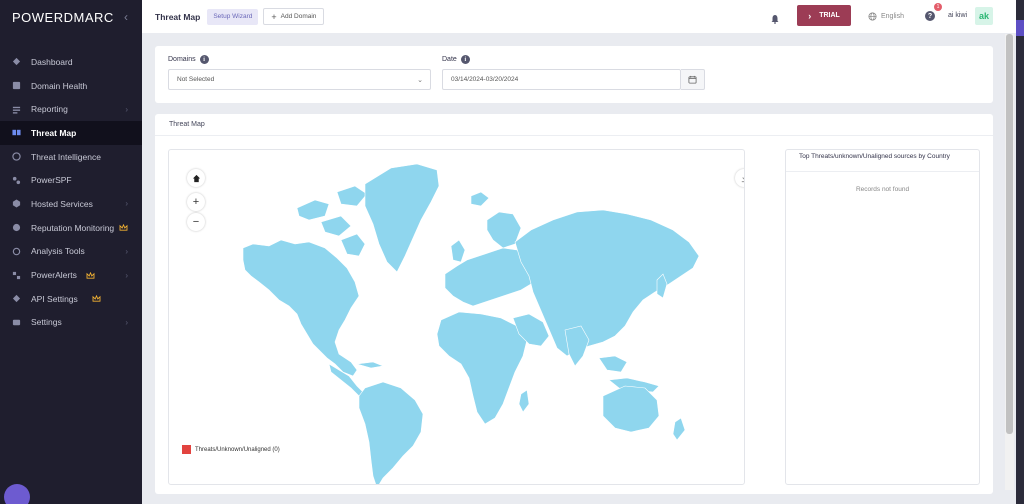  I want to click on land-greenland, so click(402, 218).